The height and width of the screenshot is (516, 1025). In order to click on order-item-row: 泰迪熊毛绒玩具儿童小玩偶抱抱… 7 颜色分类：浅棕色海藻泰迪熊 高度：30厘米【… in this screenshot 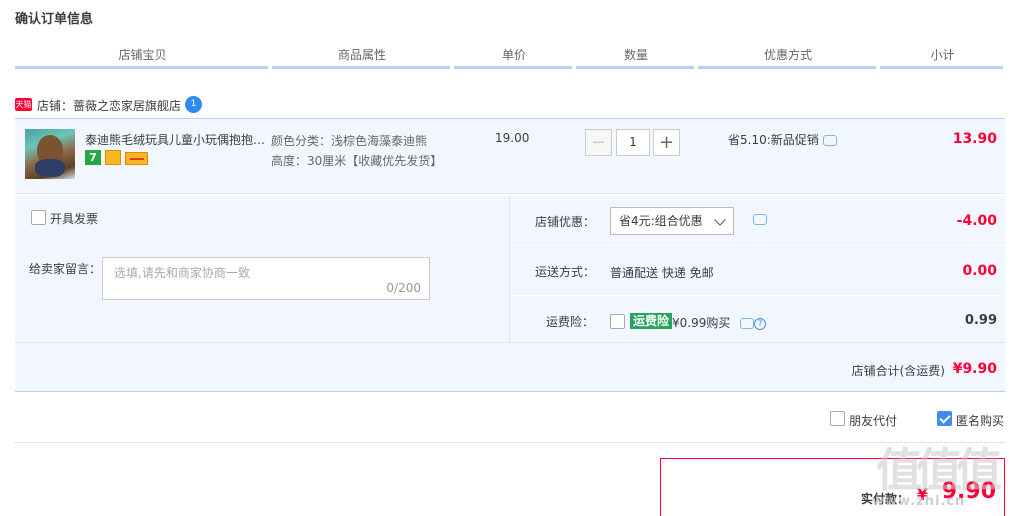, I will do `click(510, 156)`.